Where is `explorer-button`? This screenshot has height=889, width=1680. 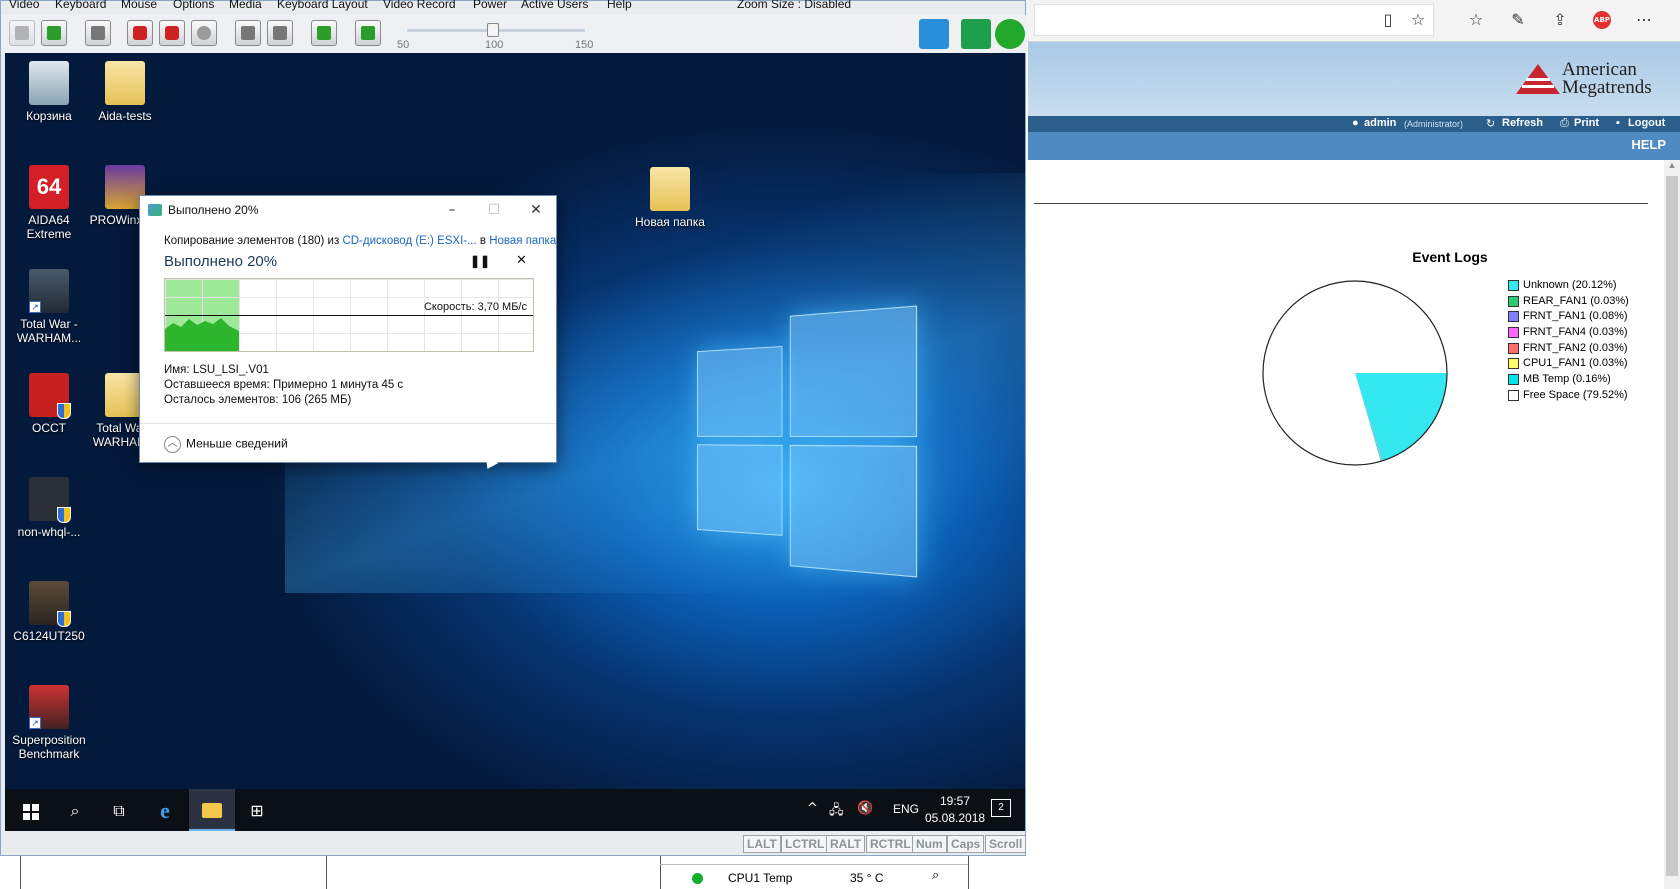 explorer-button is located at coordinates (212, 810).